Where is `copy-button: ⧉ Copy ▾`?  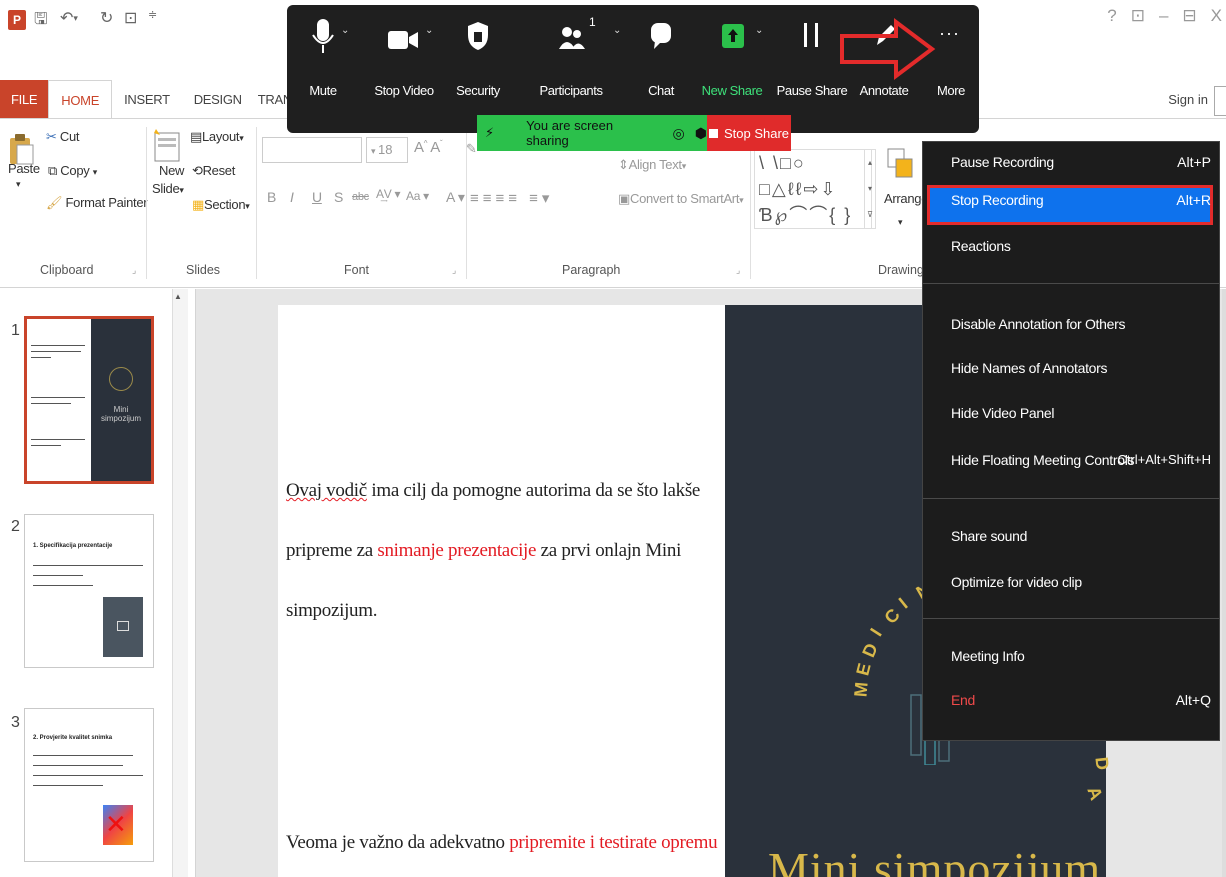 copy-button: ⧉ Copy ▾ is located at coordinates (72, 171).